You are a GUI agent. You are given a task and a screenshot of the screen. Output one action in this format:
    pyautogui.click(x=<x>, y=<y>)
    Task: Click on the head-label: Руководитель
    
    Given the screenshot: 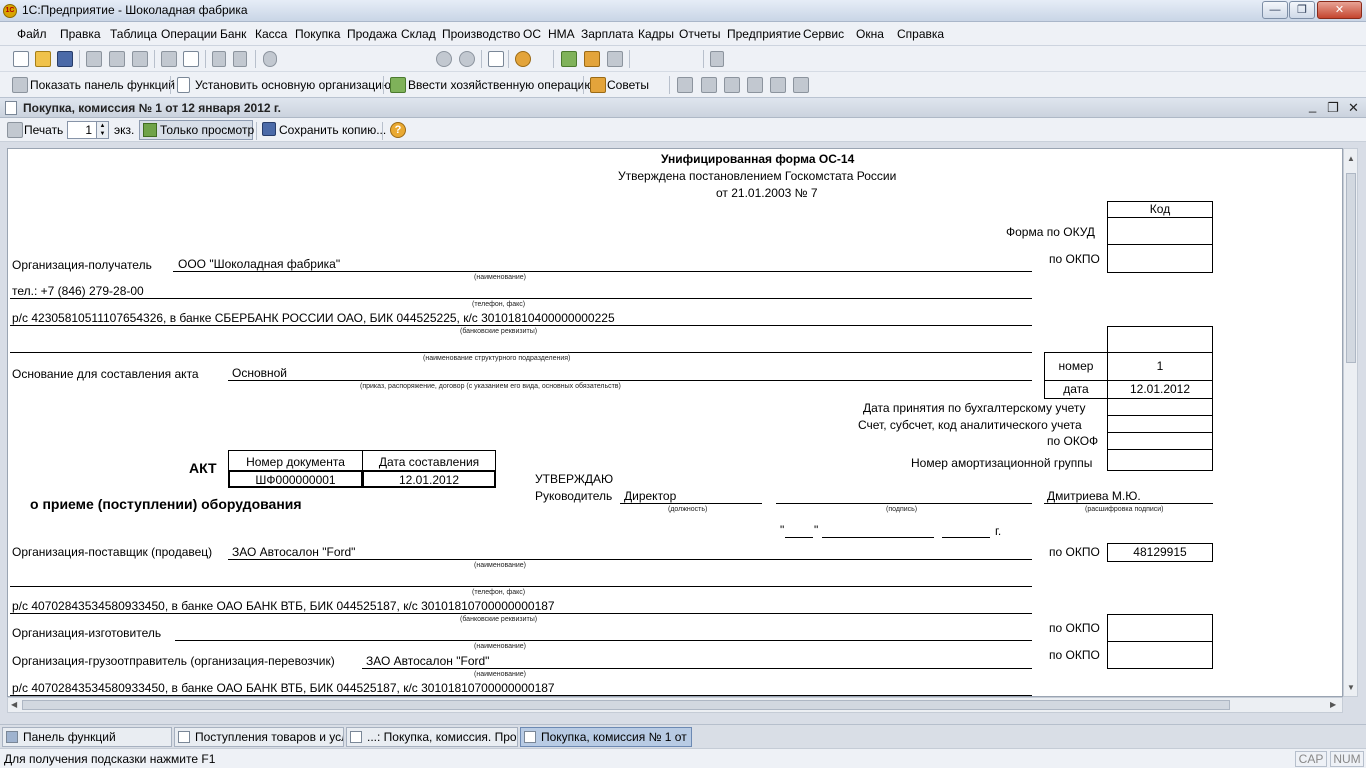 What is the action you would take?
    pyautogui.click(x=574, y=496)
    